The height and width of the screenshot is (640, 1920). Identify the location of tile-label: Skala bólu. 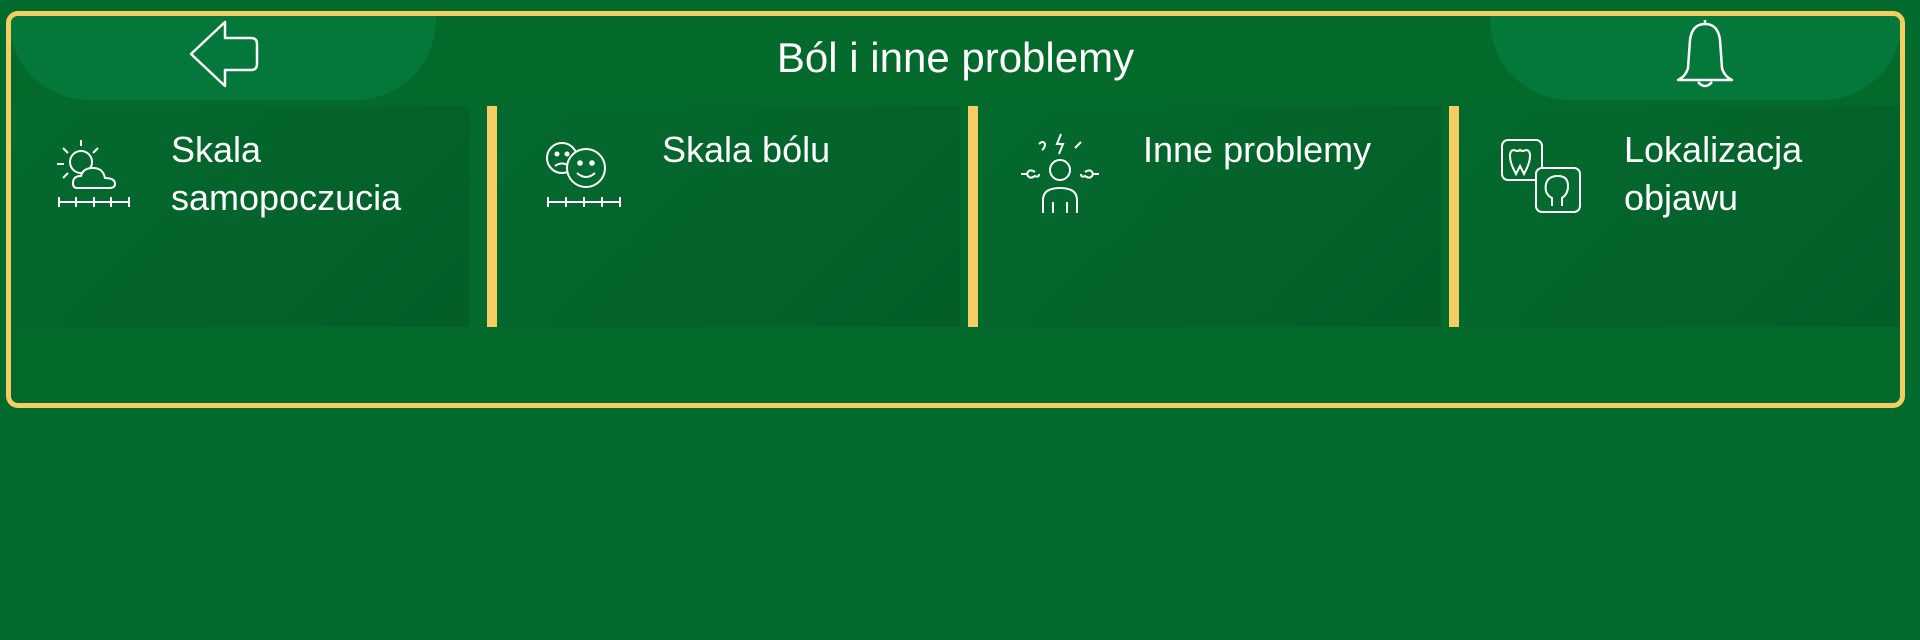
(746, 149).